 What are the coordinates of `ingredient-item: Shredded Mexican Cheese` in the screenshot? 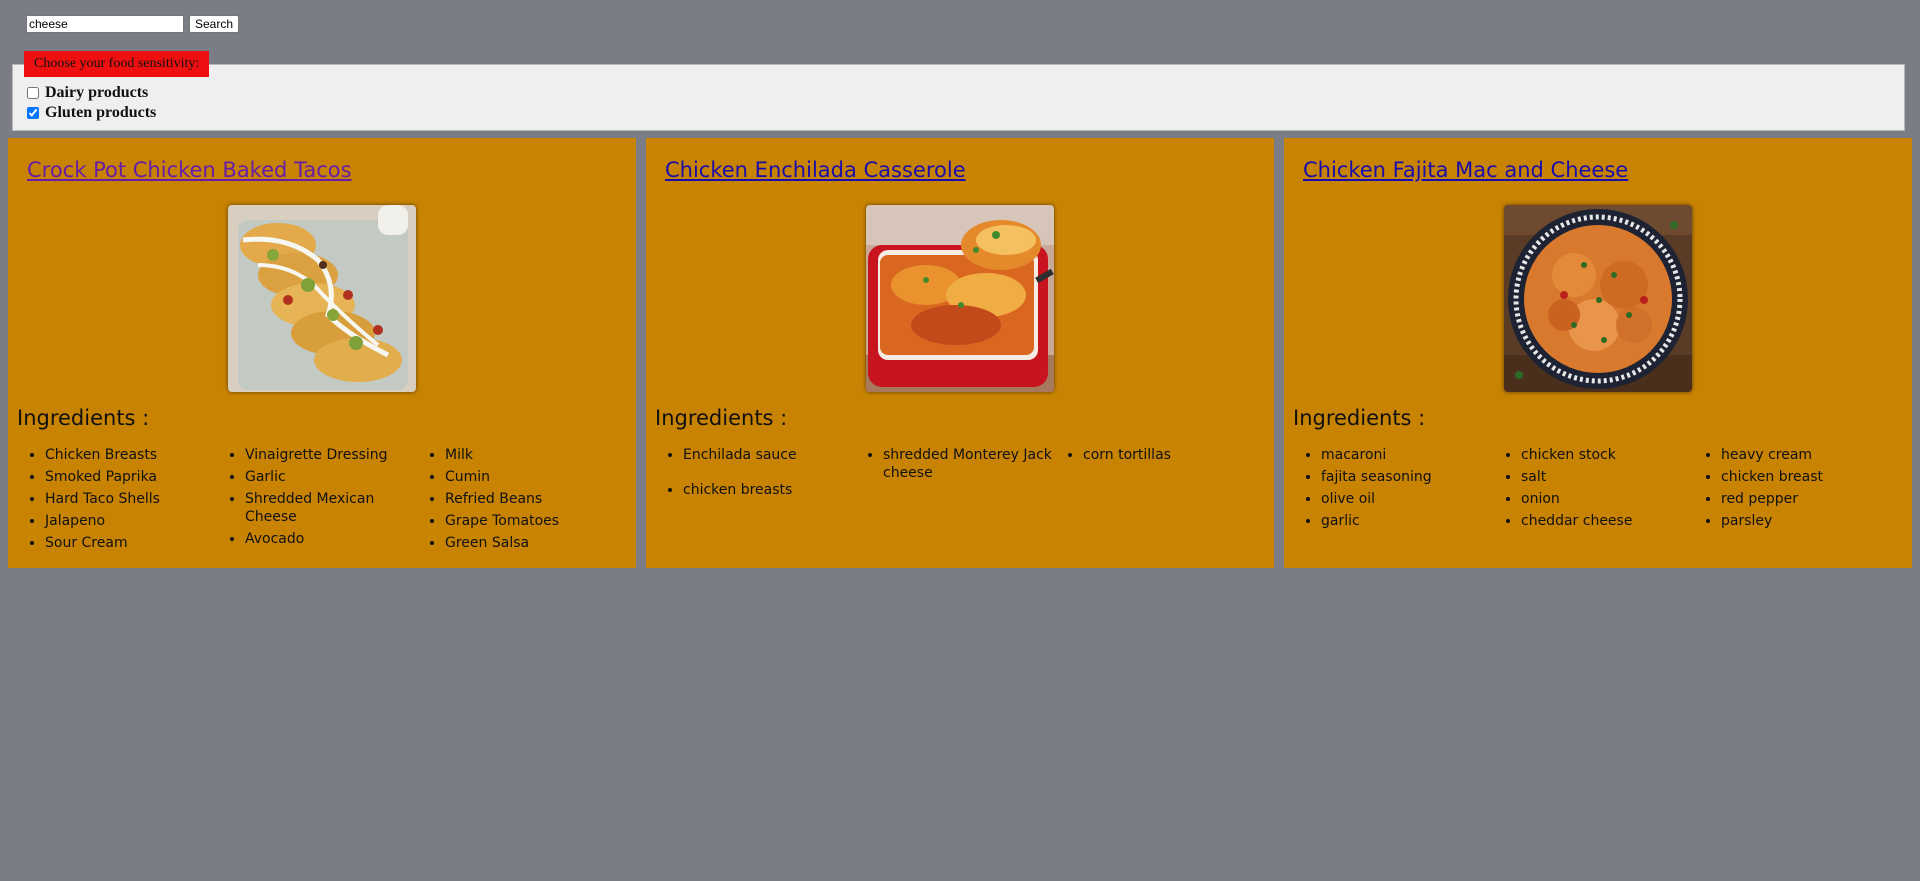 It's located at (331, 508).